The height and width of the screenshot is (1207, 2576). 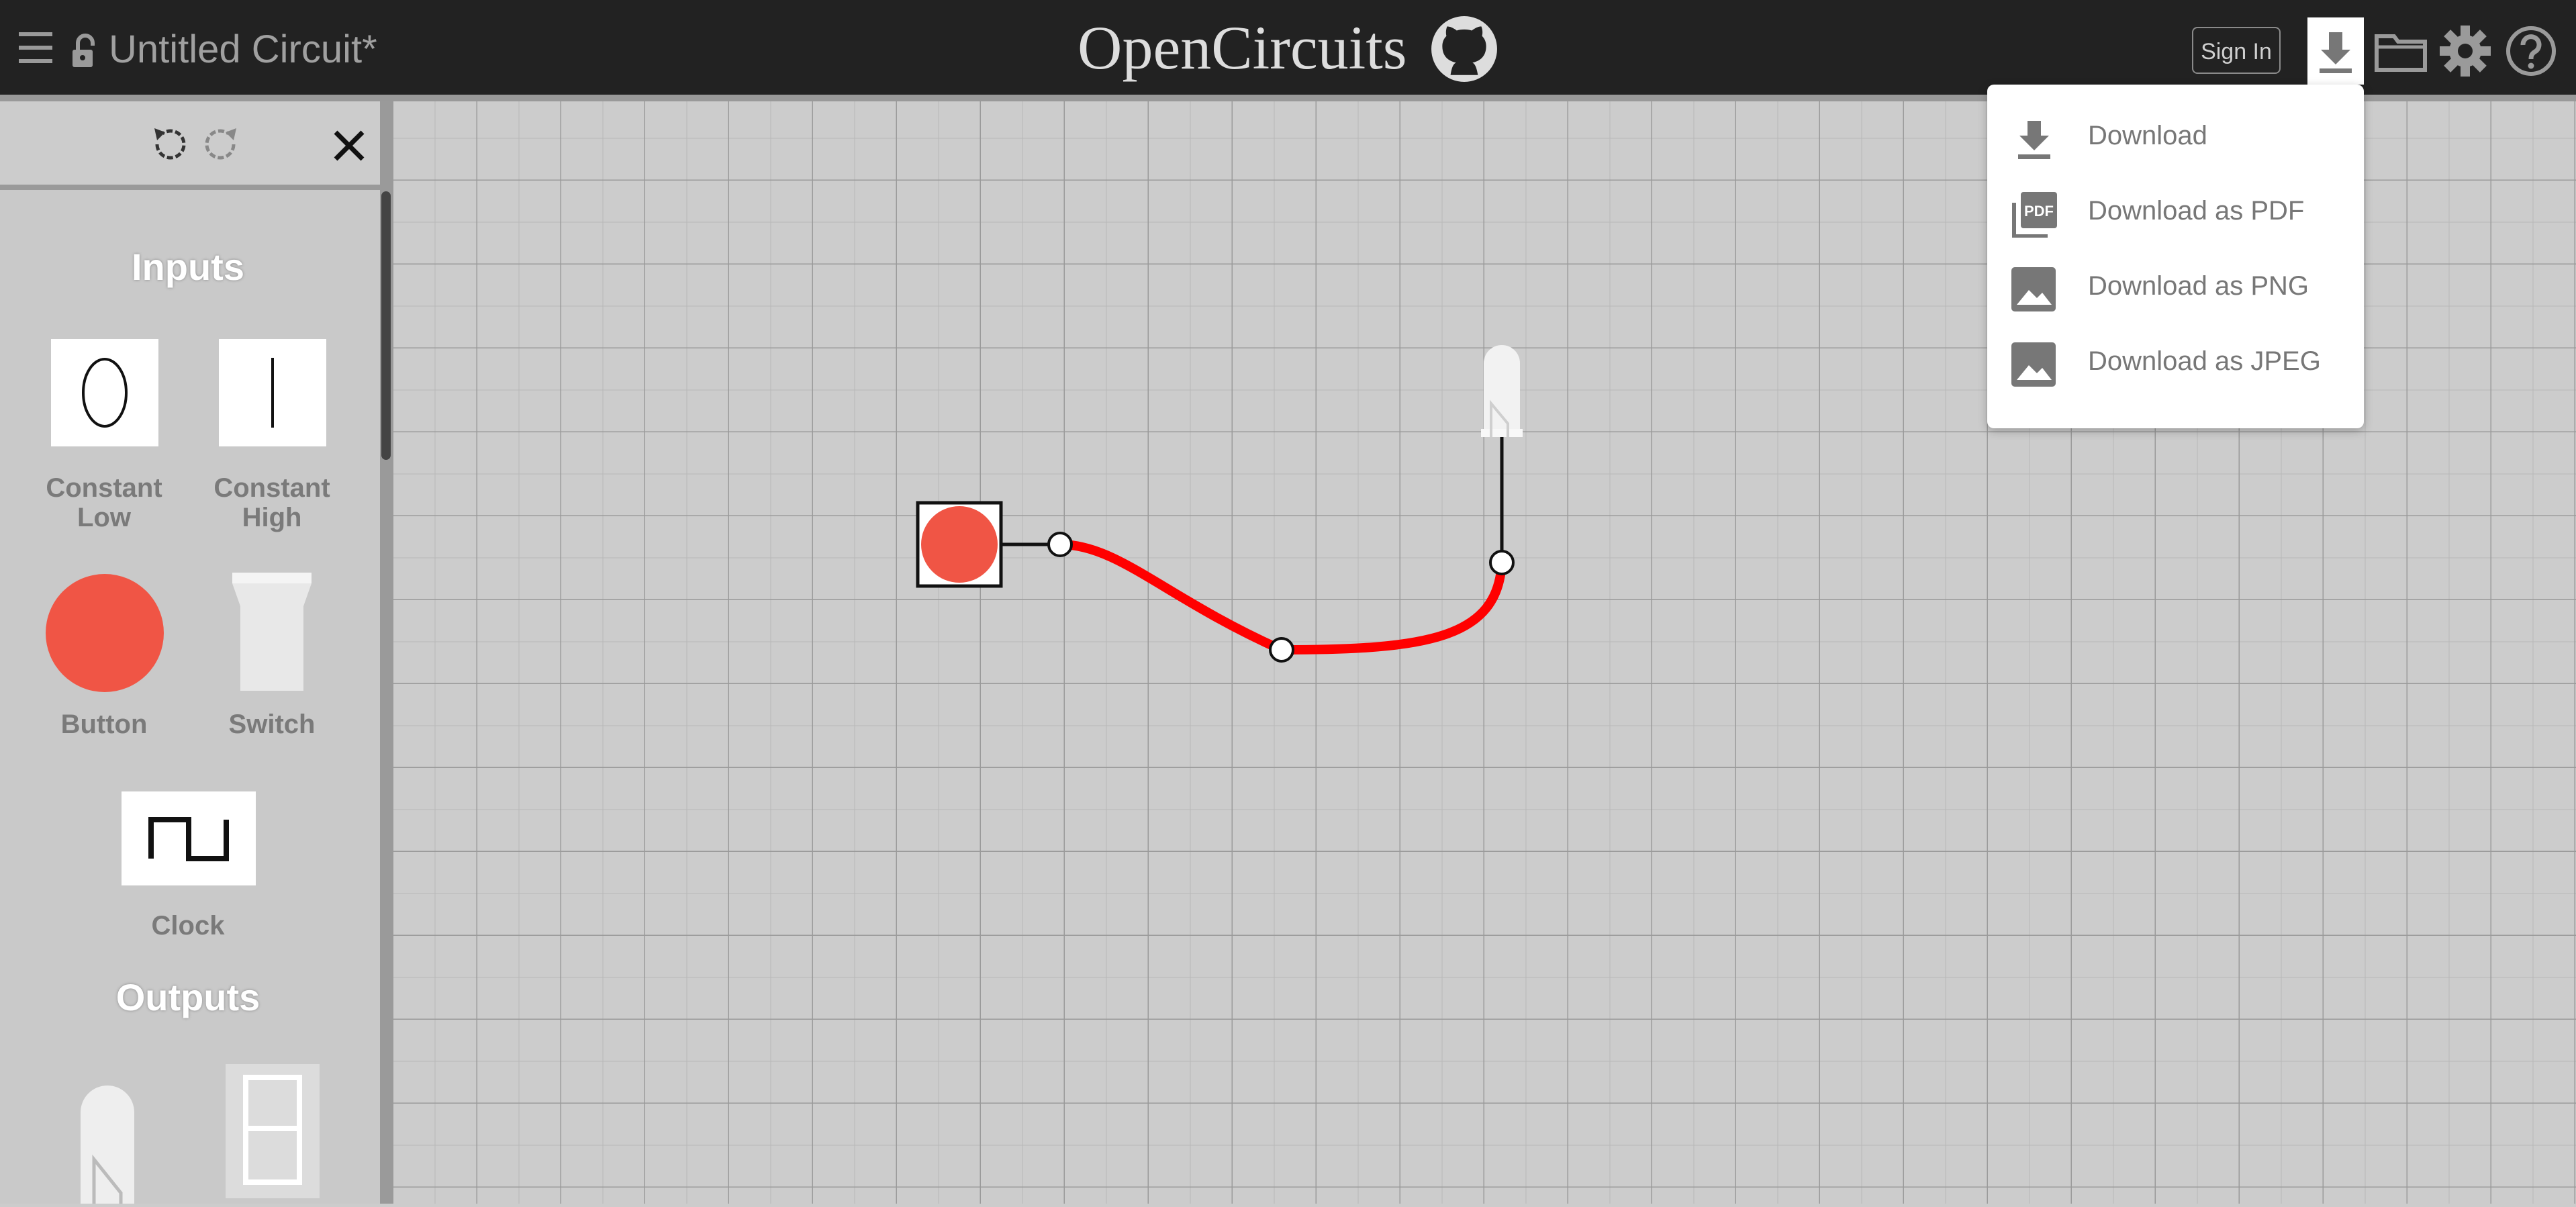 I want to click on download-option: Download, so click(x=2175, y=137).